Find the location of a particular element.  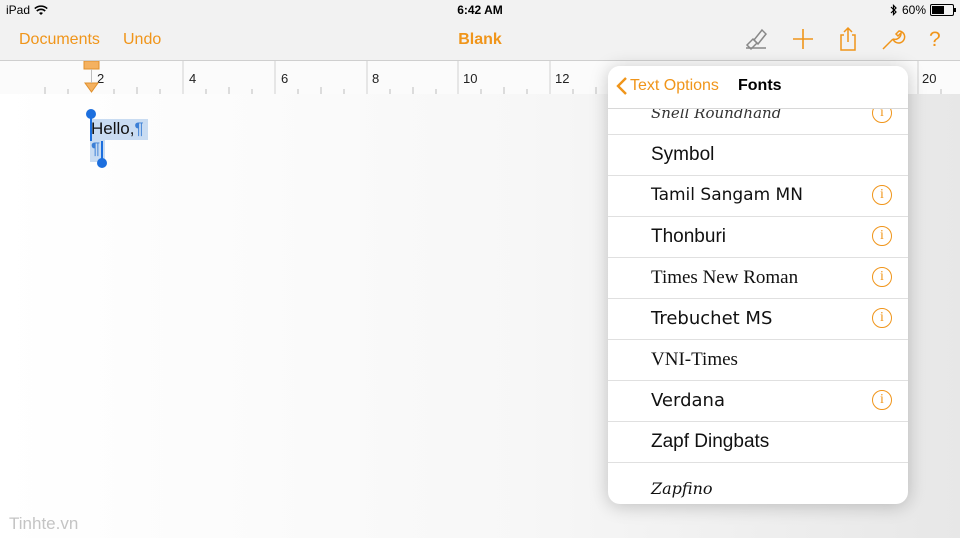

font-name: Zapf Dingbats is located at coordinates (710, 441).